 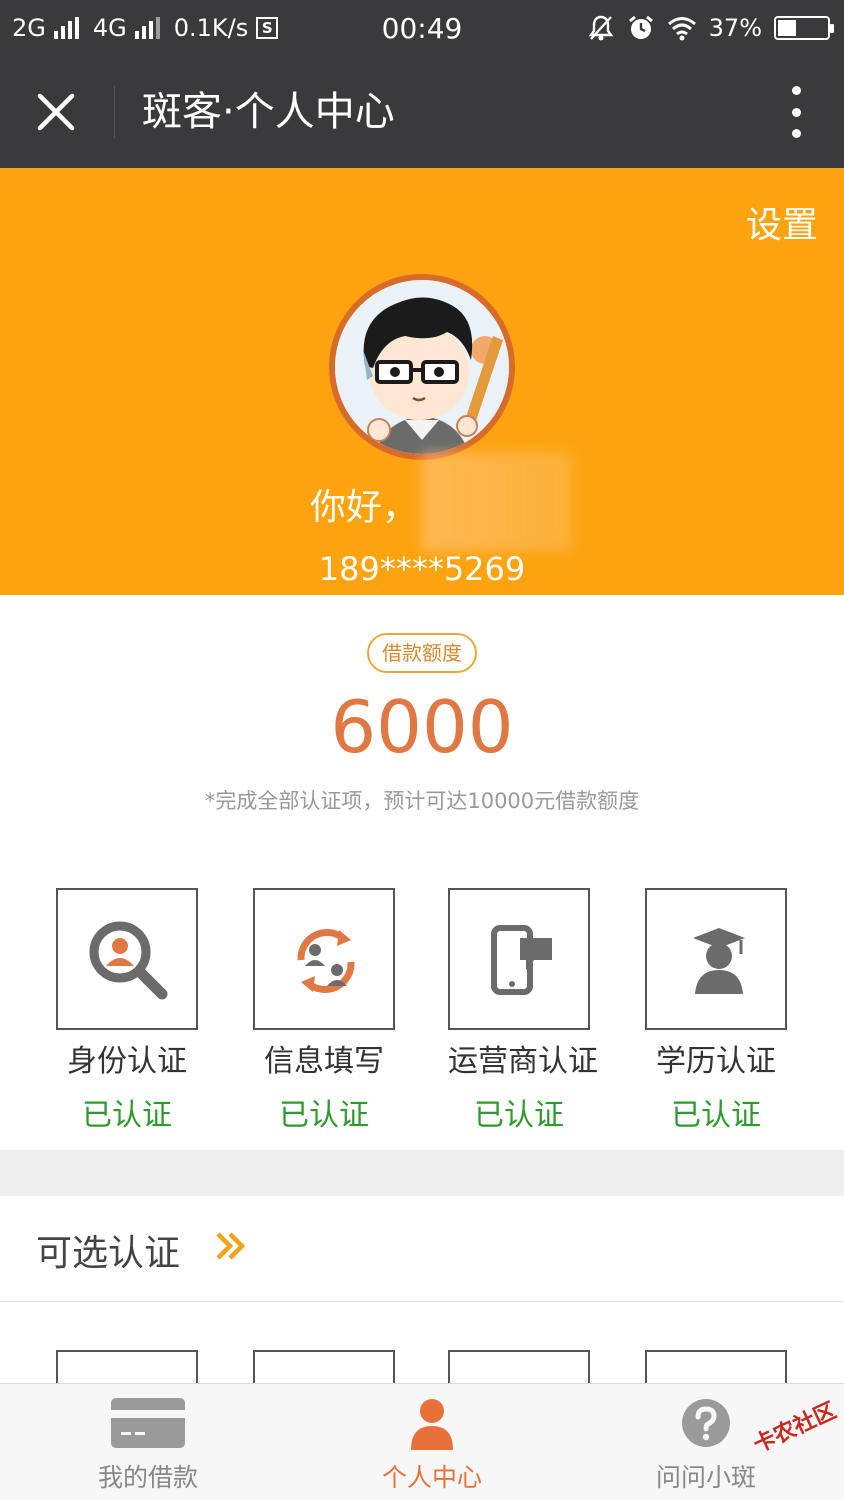 I want to click on cert-label: 学历认证, so click(x=716, y=1061).